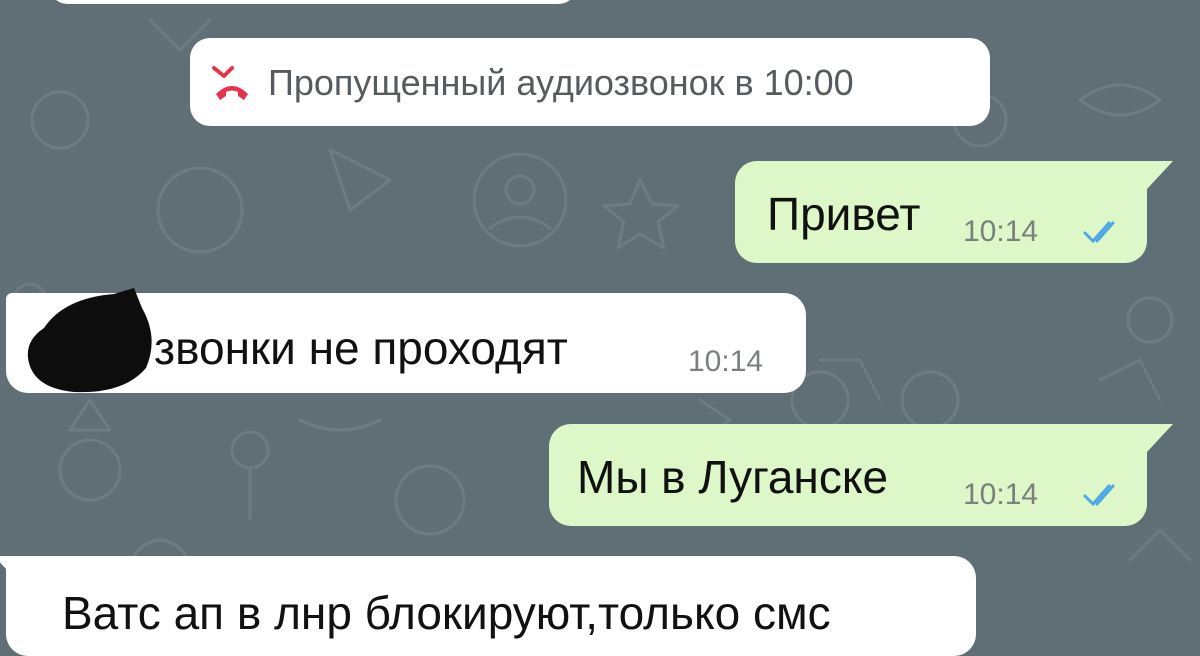 The image size is (1200, 656). Describe the element at coordinates (313, 2) in the screenshot. I see `previous-message-bubble` at that location.